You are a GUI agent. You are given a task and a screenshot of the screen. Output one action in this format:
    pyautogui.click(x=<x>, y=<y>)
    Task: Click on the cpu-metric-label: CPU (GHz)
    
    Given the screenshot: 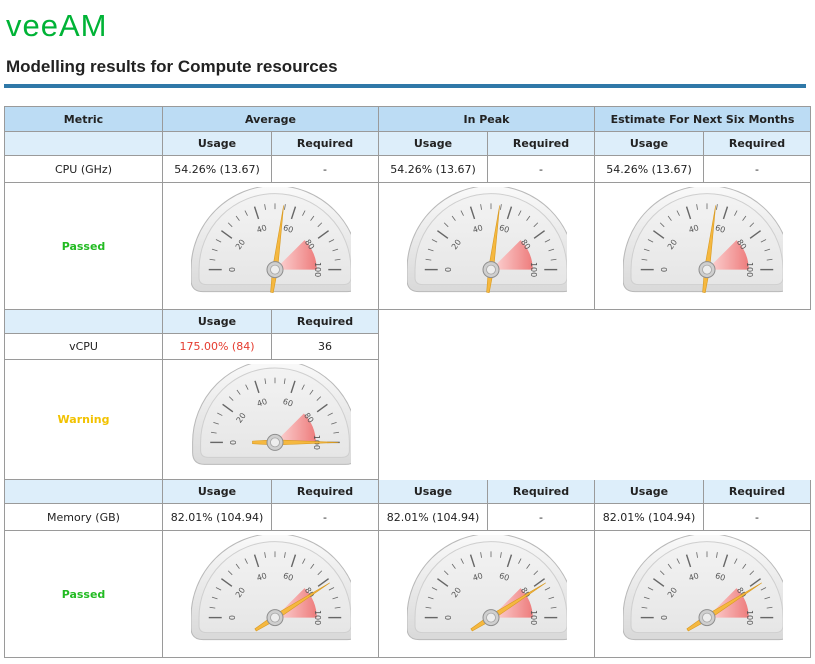 What is the action you would take?
    pyautogui.click(x=84, y=169)
    